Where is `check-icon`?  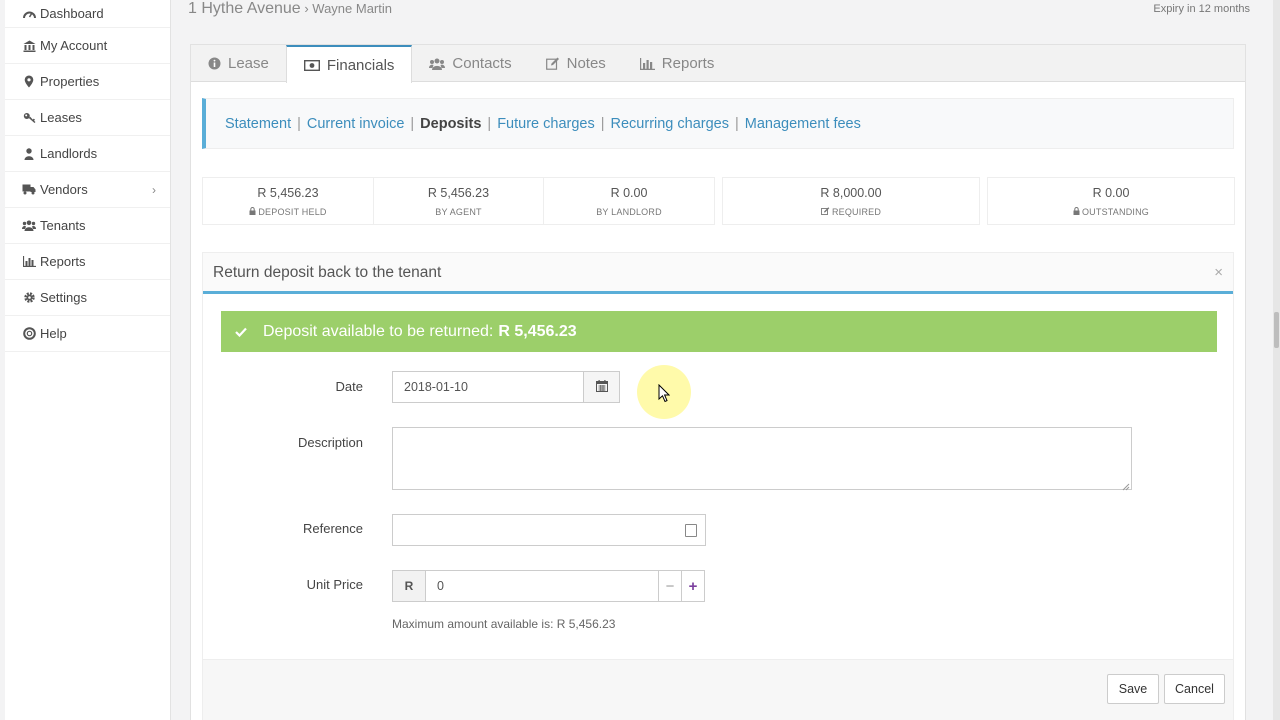
check-icon is located at coordinates (241, 332).